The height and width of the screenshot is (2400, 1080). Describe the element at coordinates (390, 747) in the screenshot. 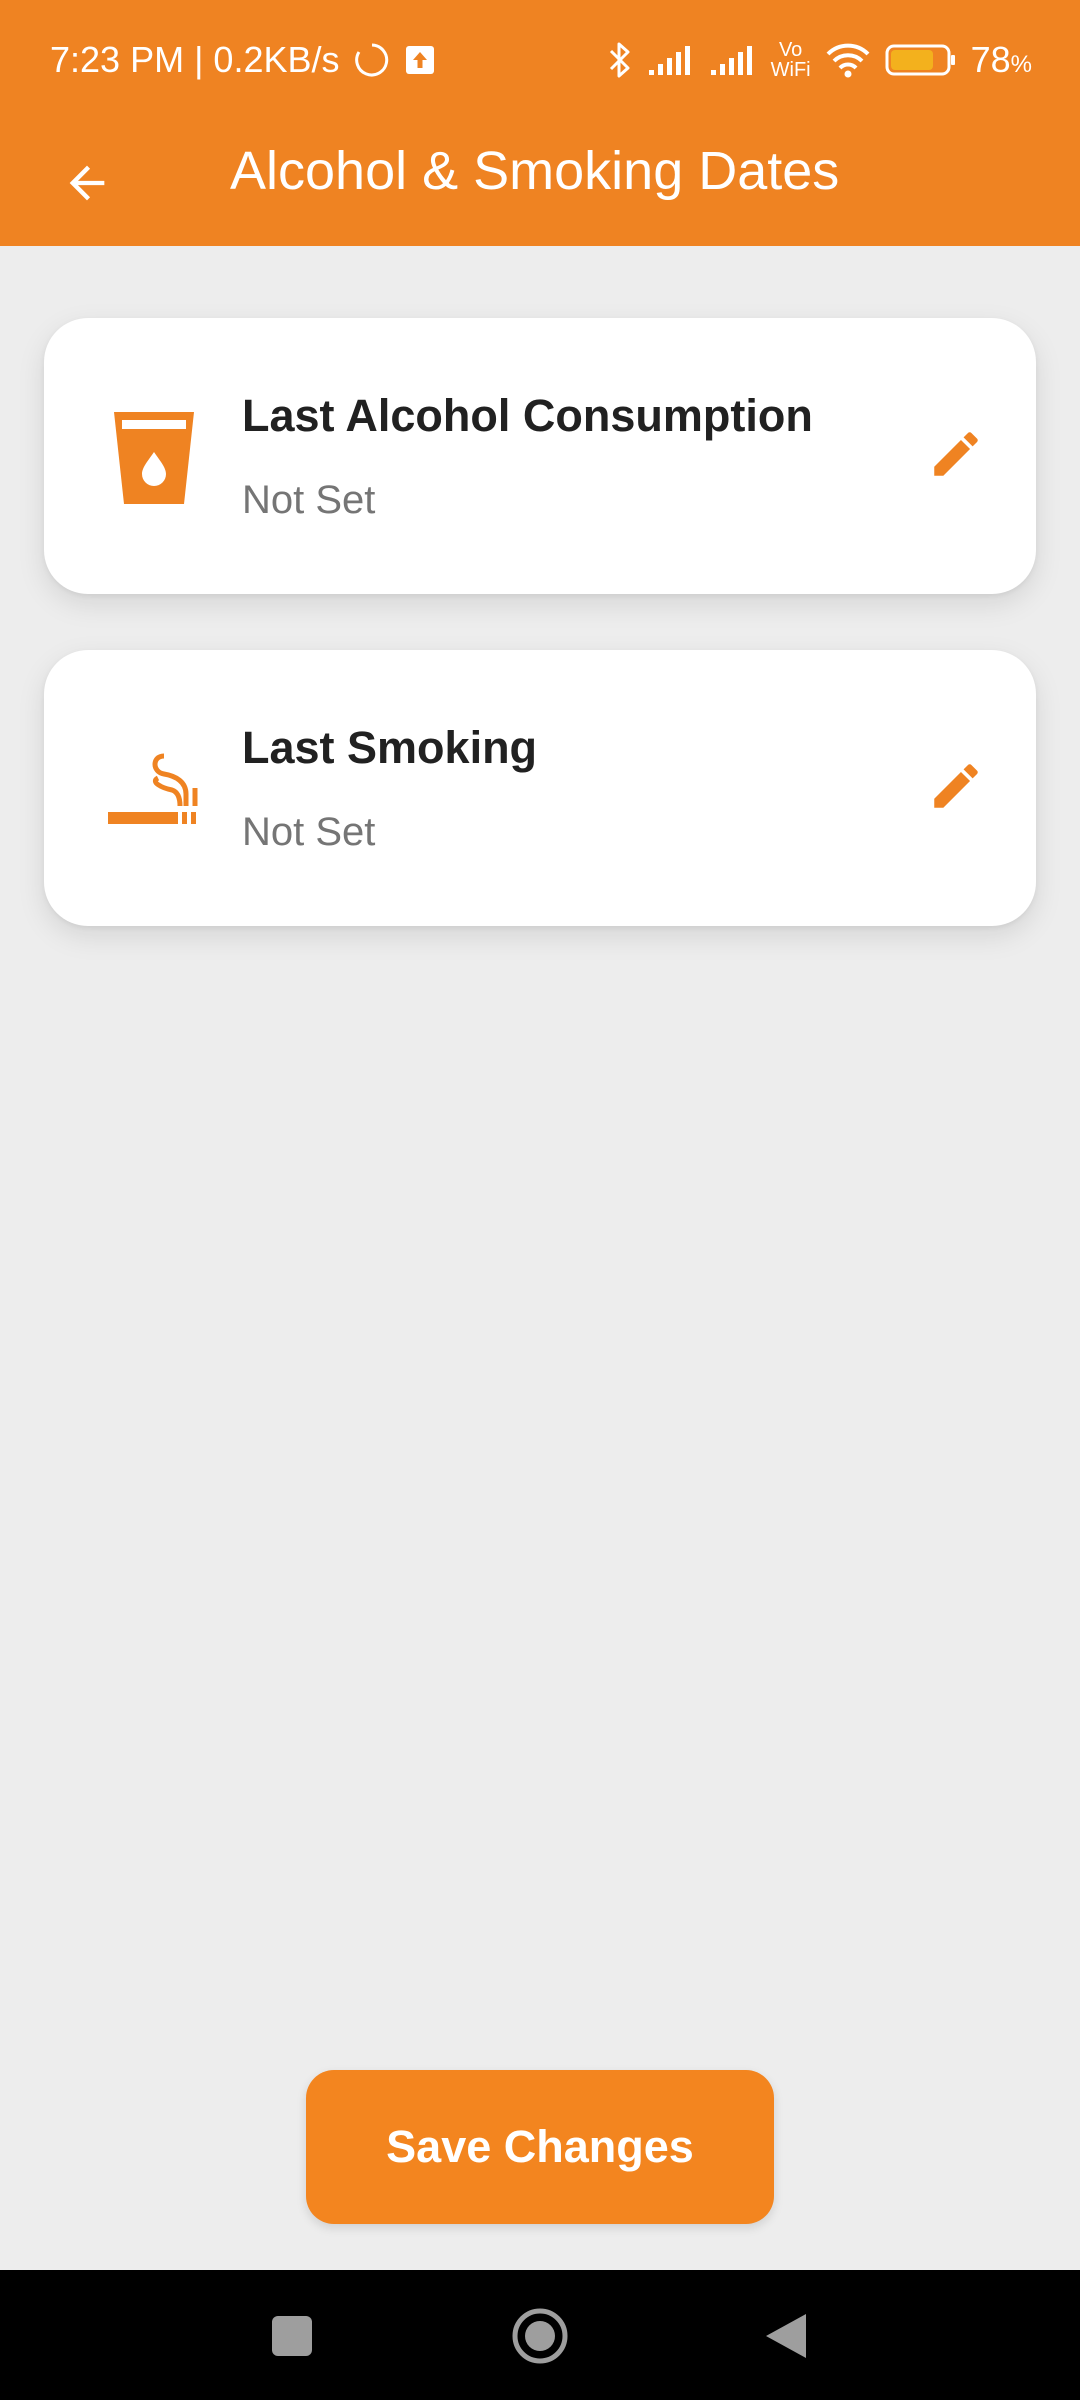

I see `smoking-card-title: Last Smoking` at that location.